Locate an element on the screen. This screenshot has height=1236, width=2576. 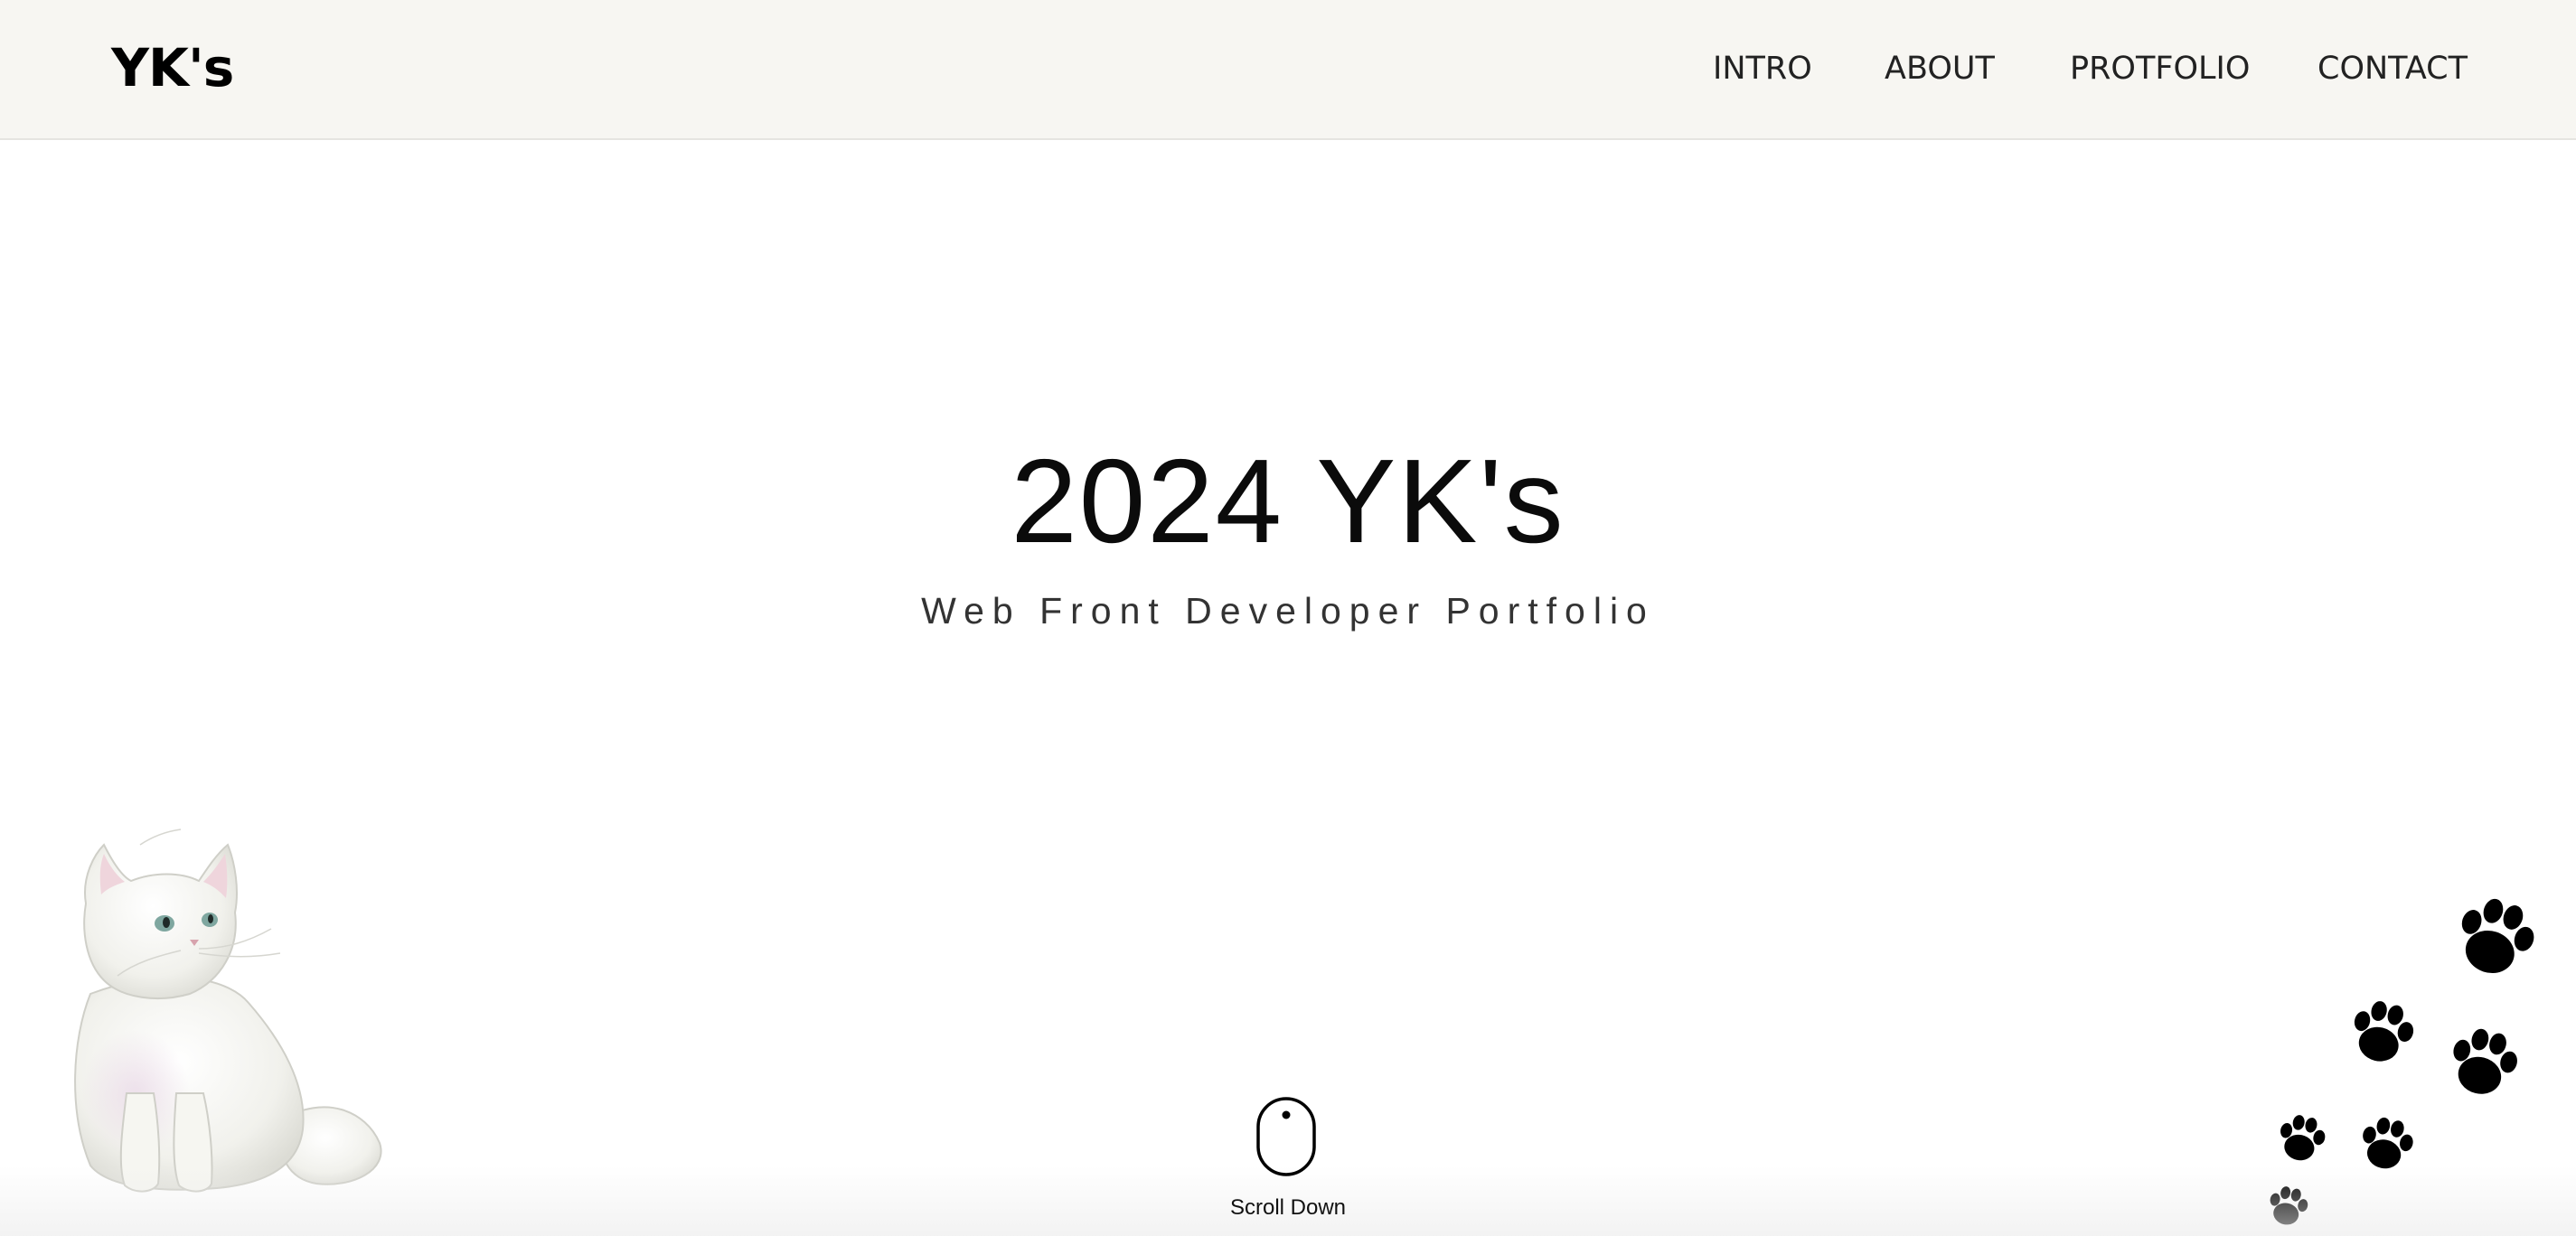
main-nav: INTRO ABOUT PROTFOLIO CONTACT is located at coordinates (1288, 69).